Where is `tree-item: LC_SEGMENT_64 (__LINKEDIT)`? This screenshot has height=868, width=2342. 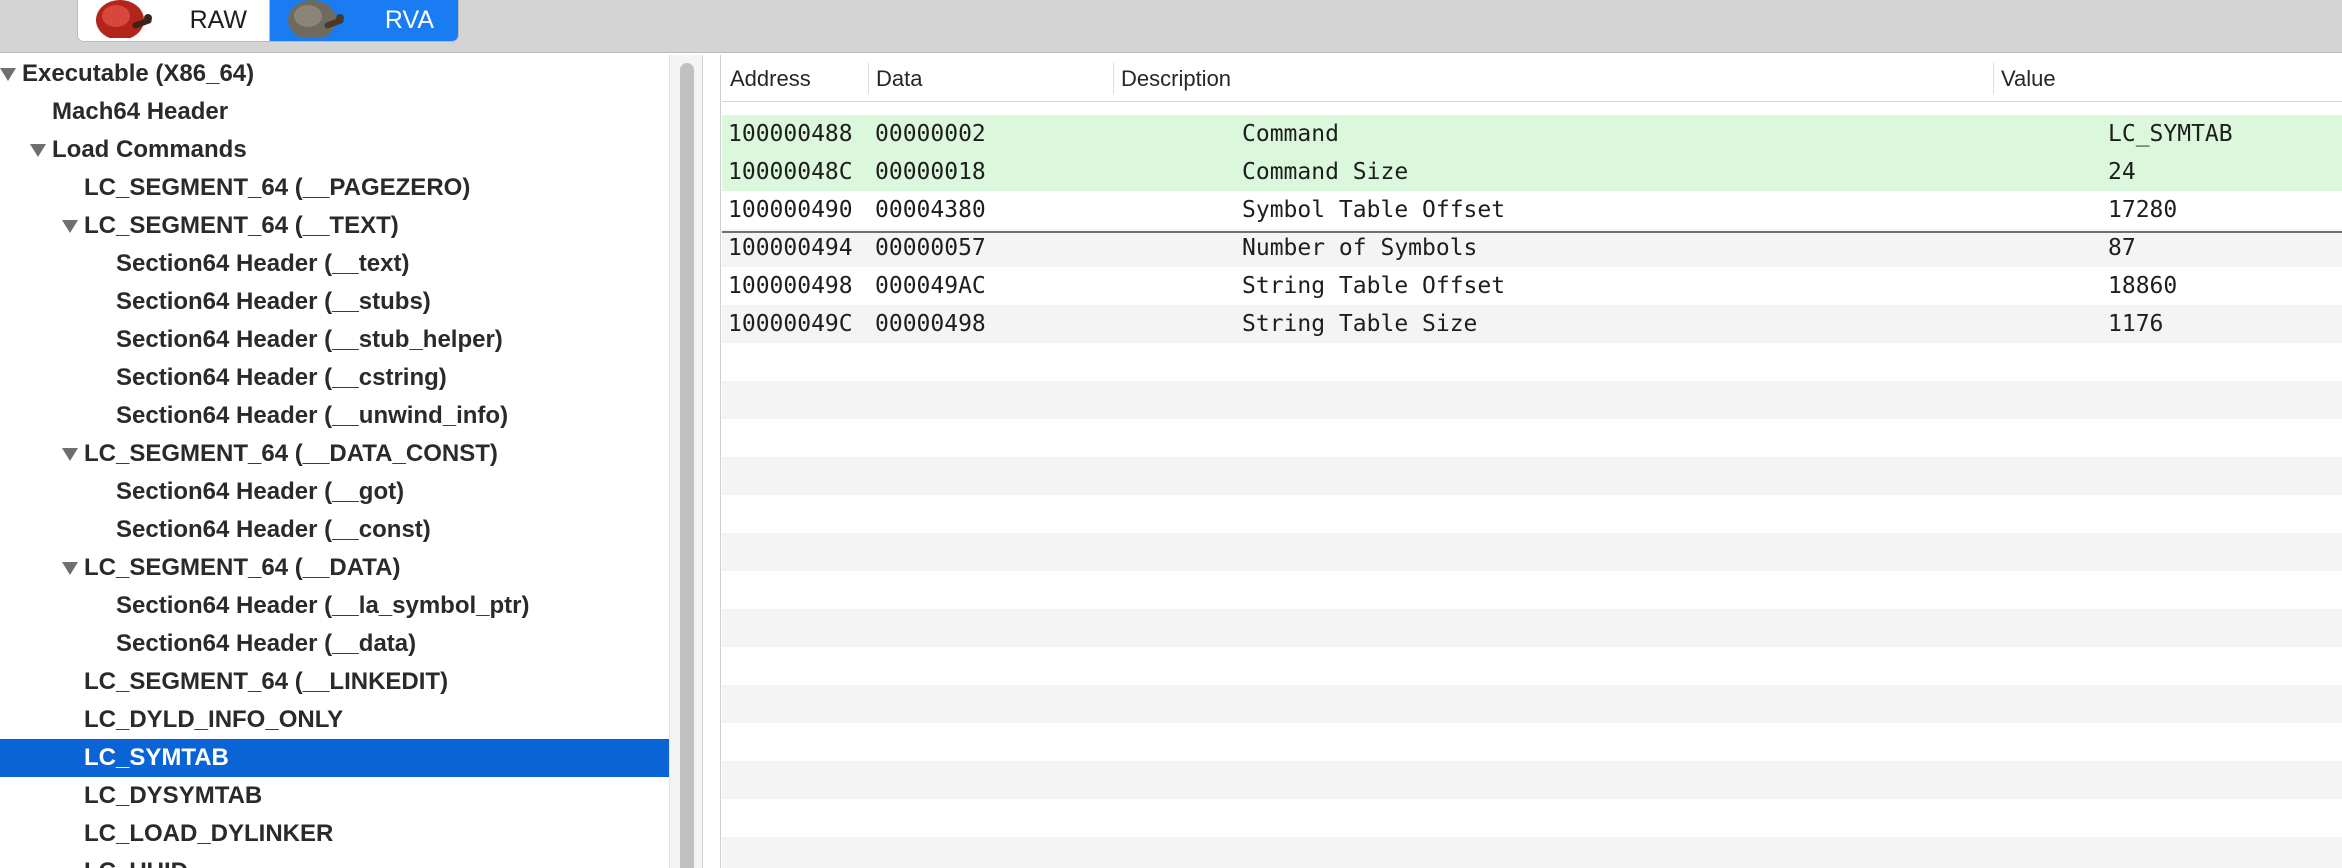
tree-item: LC_SEGMENT_64 (__LINKEDIT) is located at coordinates (334, 682).